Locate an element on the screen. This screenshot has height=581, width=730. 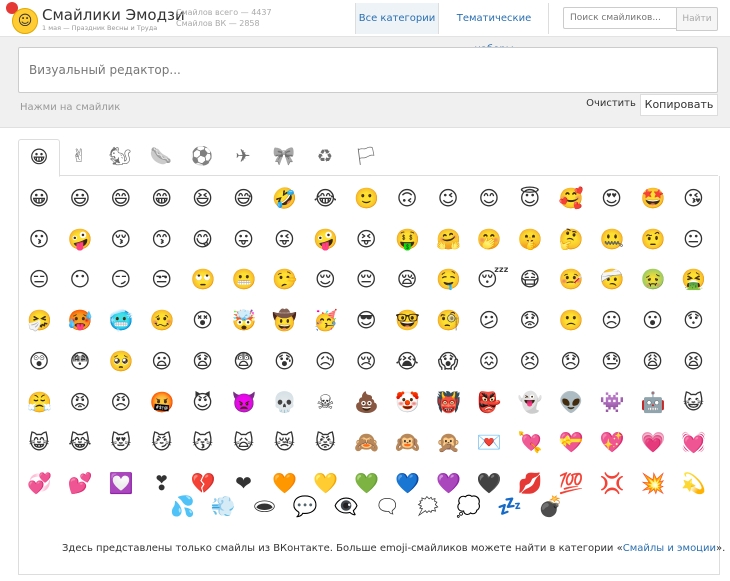
emoji-item: 😻 is located at coordinates (121, 442).